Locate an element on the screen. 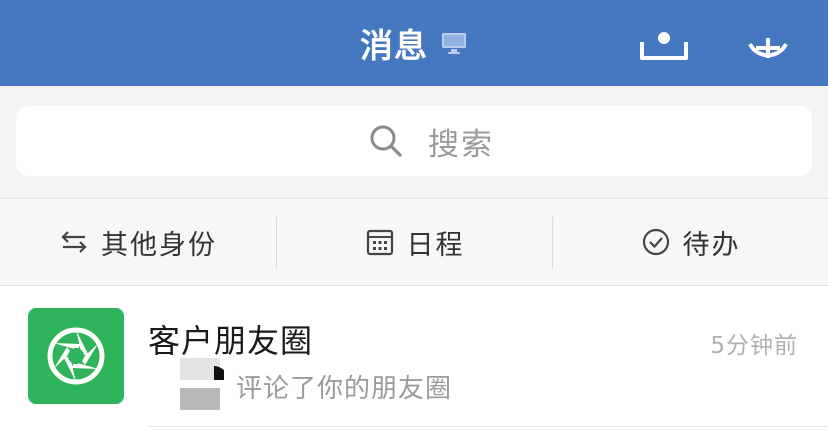  aperture-icon is located at coordinates (76, 356).